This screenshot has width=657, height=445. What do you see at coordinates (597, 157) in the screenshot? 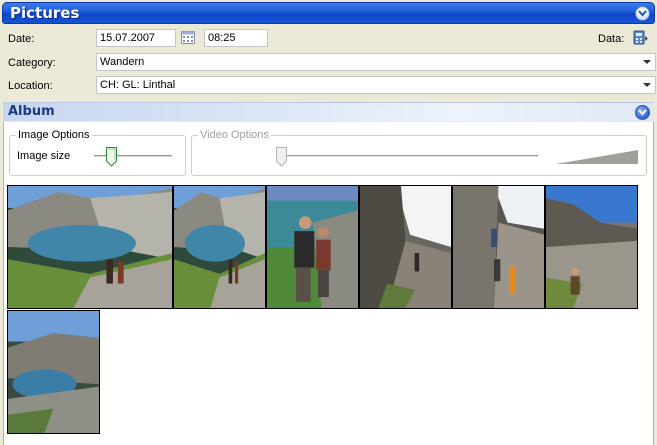
I see `volume-wedge-icon` at bounding box center [597, 157].